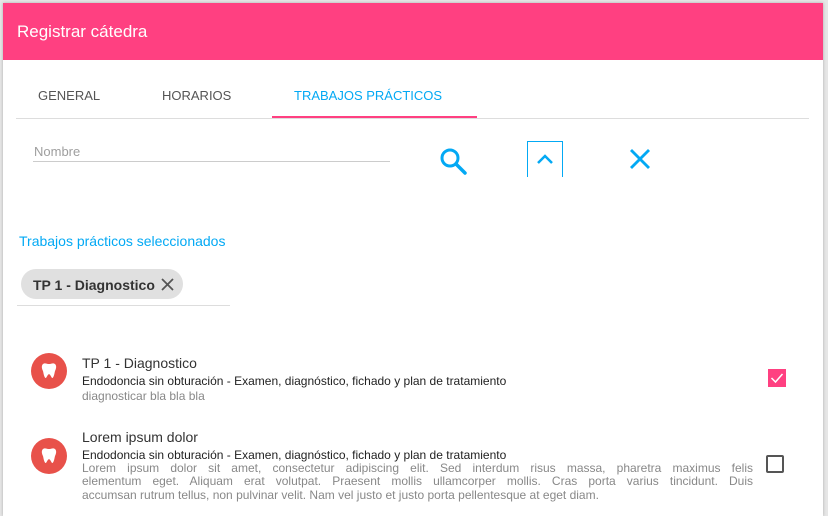 This screenshot has height=516, width=828. Describe the element at coordinates (211, 151) in the screenshot. I see `name-search-input` at that location.